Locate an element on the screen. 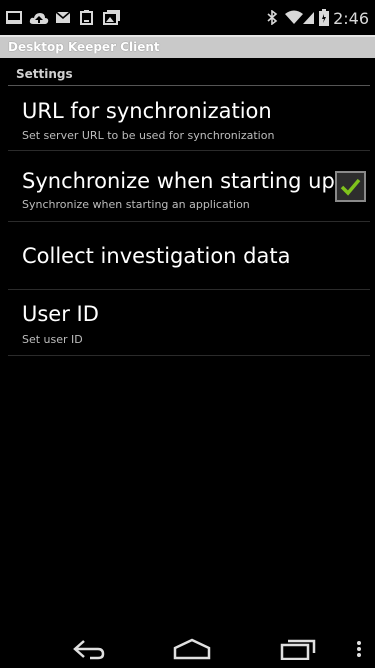  mail-icon is located at coordinates (63, 19).